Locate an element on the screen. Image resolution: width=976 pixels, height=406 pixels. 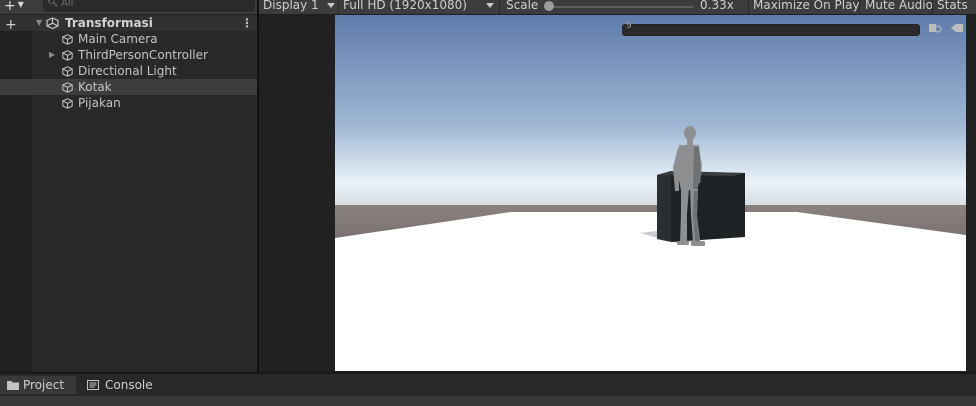
hierarchy-item-label: Main Camera is located at coordinates (118, 39).